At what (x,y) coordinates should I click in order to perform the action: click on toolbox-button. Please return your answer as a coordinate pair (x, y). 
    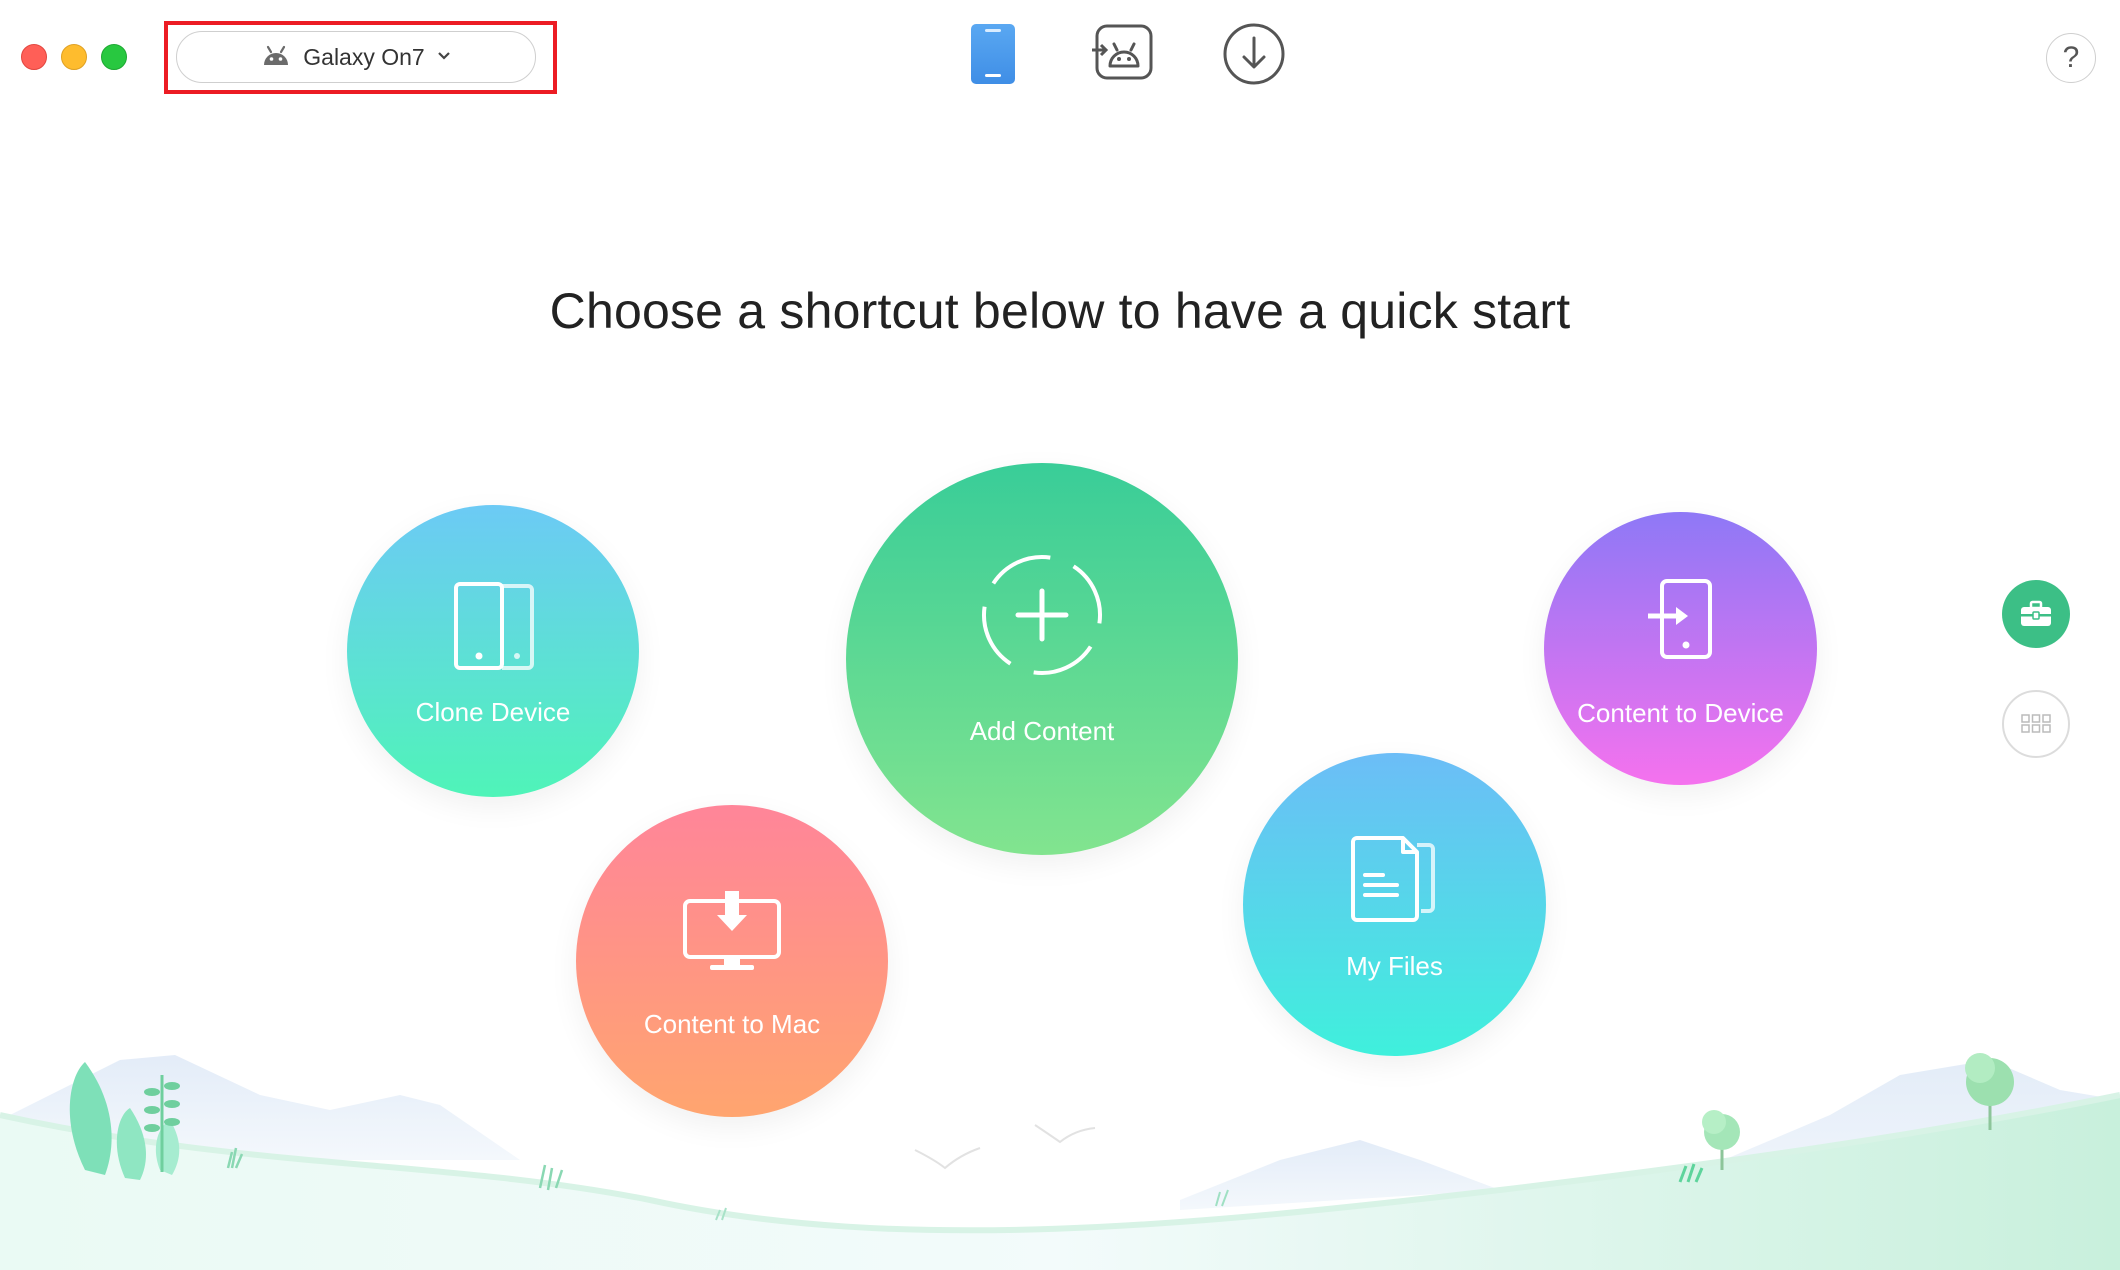
    Looking at the image, I should click on (2036, 614).